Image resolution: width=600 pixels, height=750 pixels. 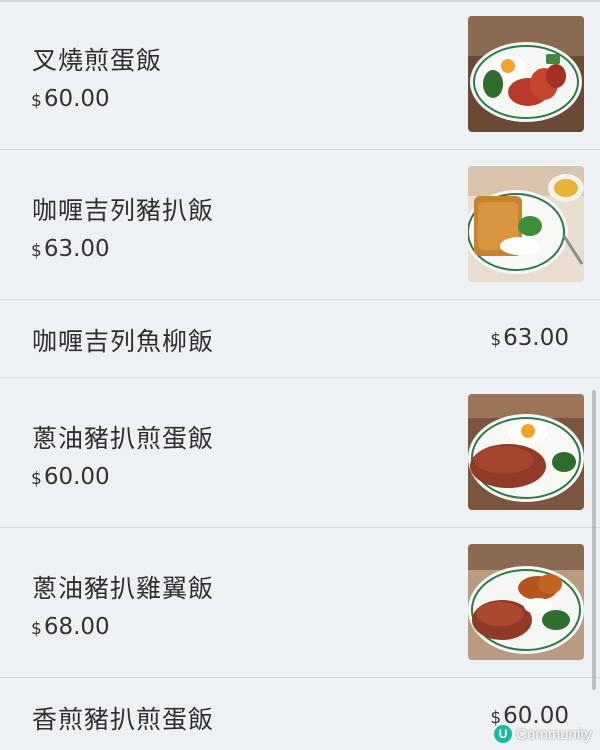 I want to click on menu-item-name: 蔥油豬扒雞翼飯, so click(x=123, y=588).